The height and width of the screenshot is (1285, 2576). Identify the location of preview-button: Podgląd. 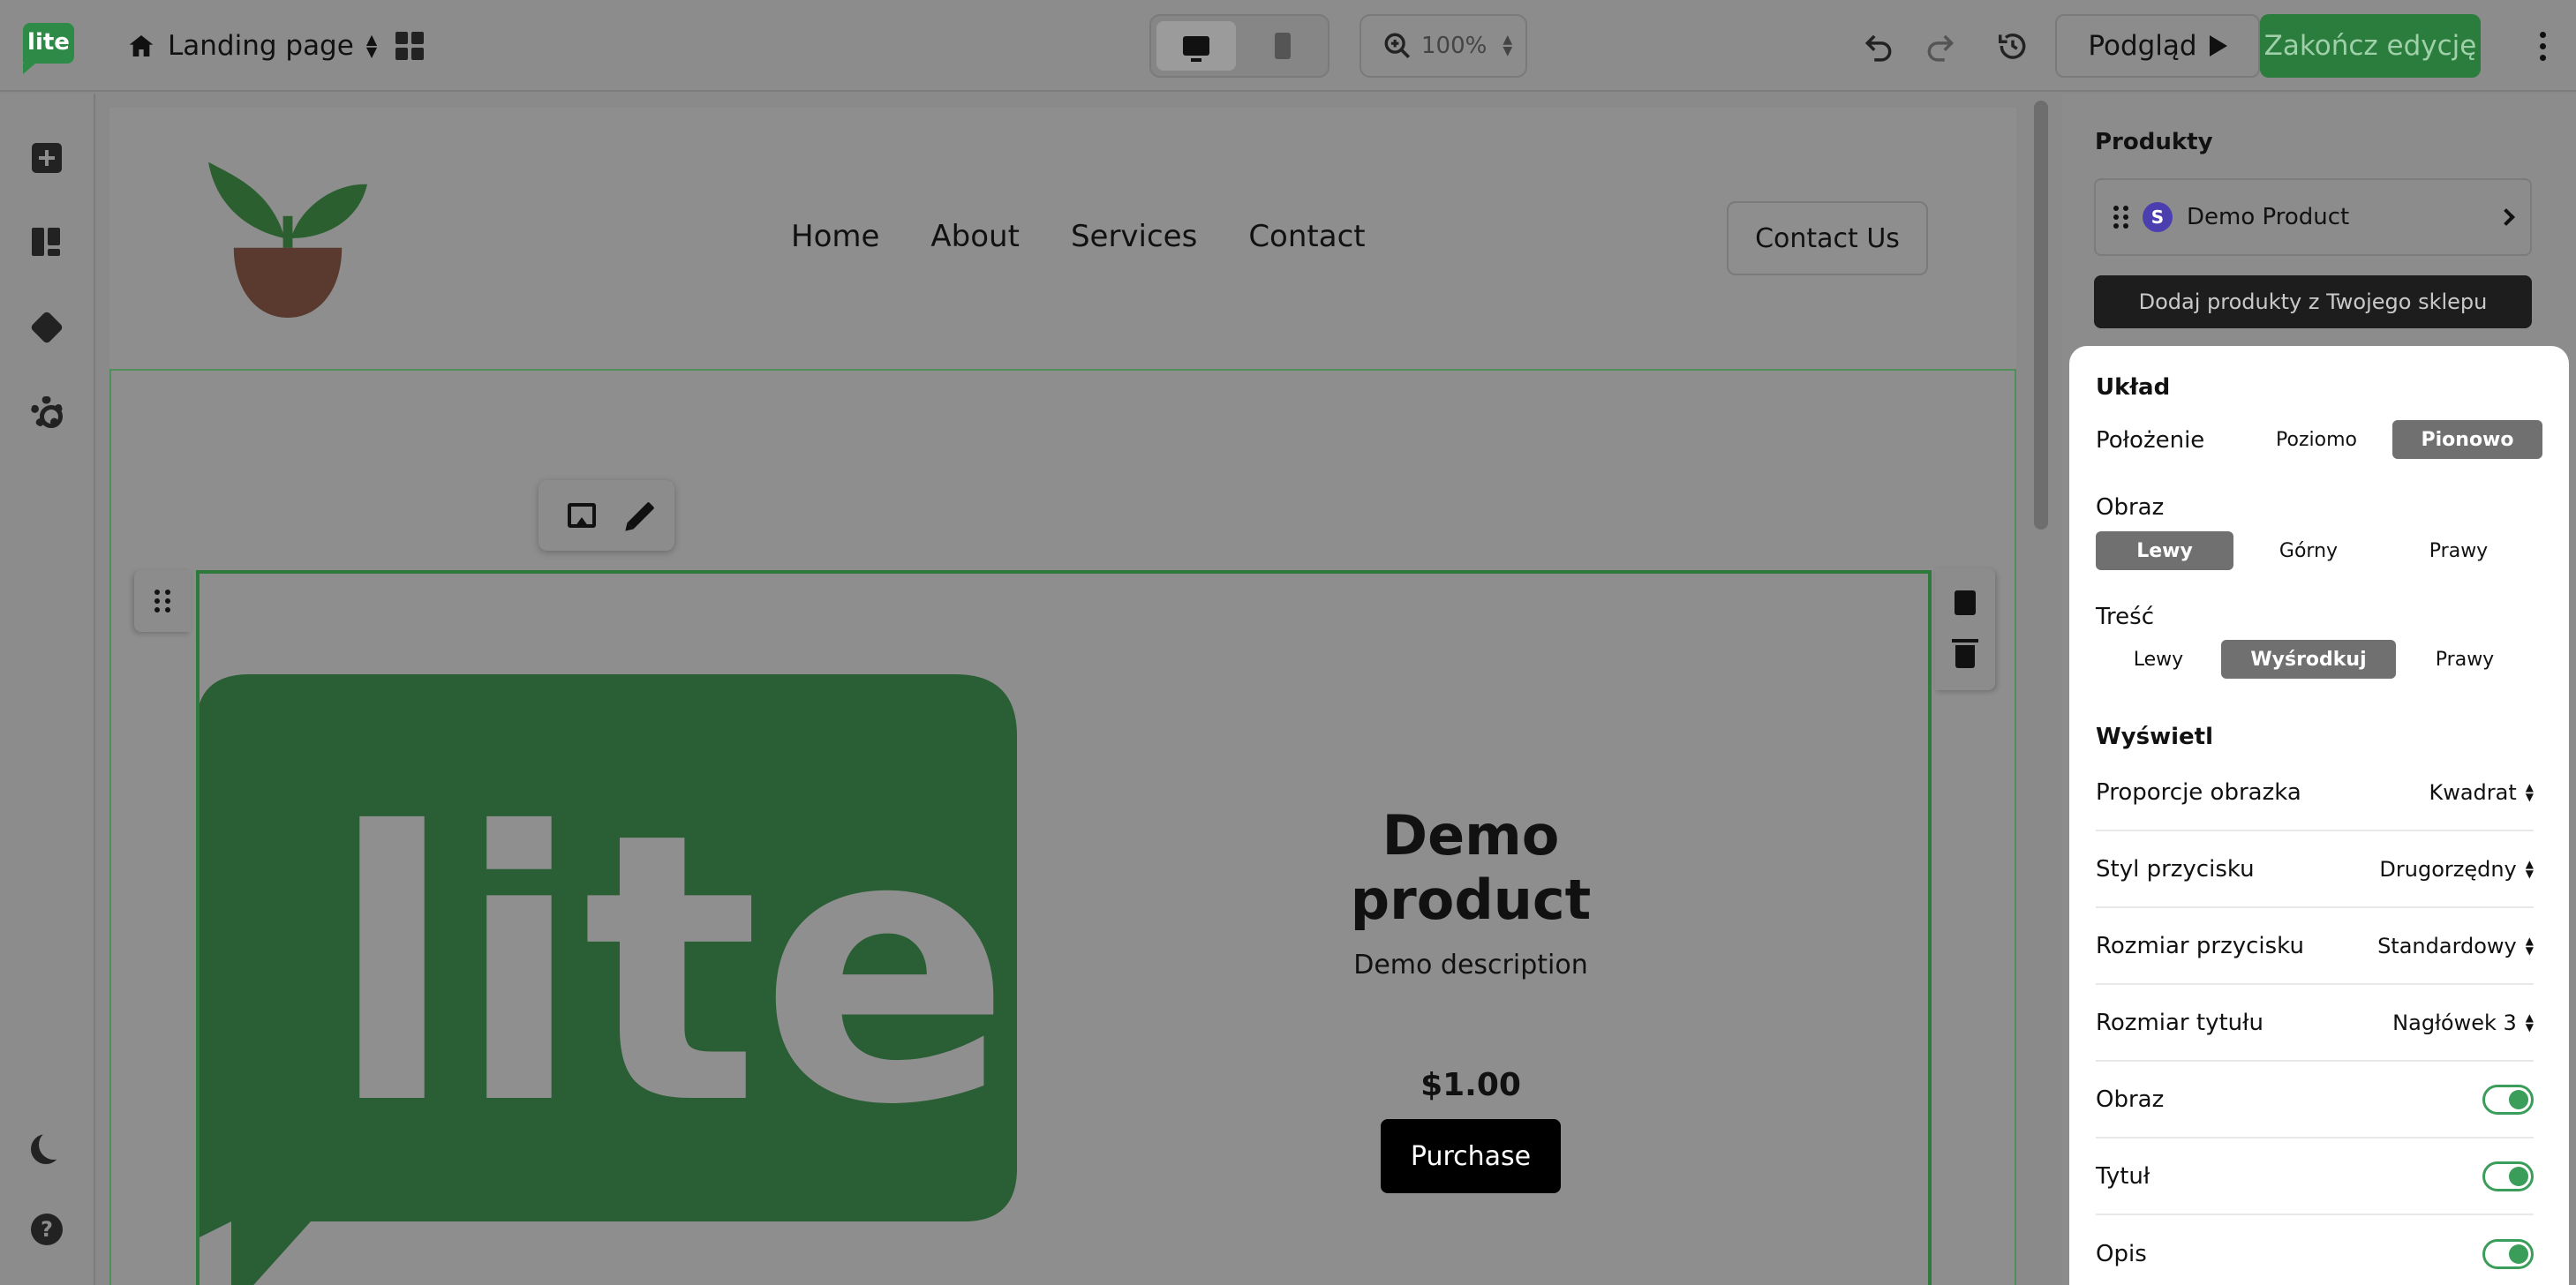
(2158, 46).